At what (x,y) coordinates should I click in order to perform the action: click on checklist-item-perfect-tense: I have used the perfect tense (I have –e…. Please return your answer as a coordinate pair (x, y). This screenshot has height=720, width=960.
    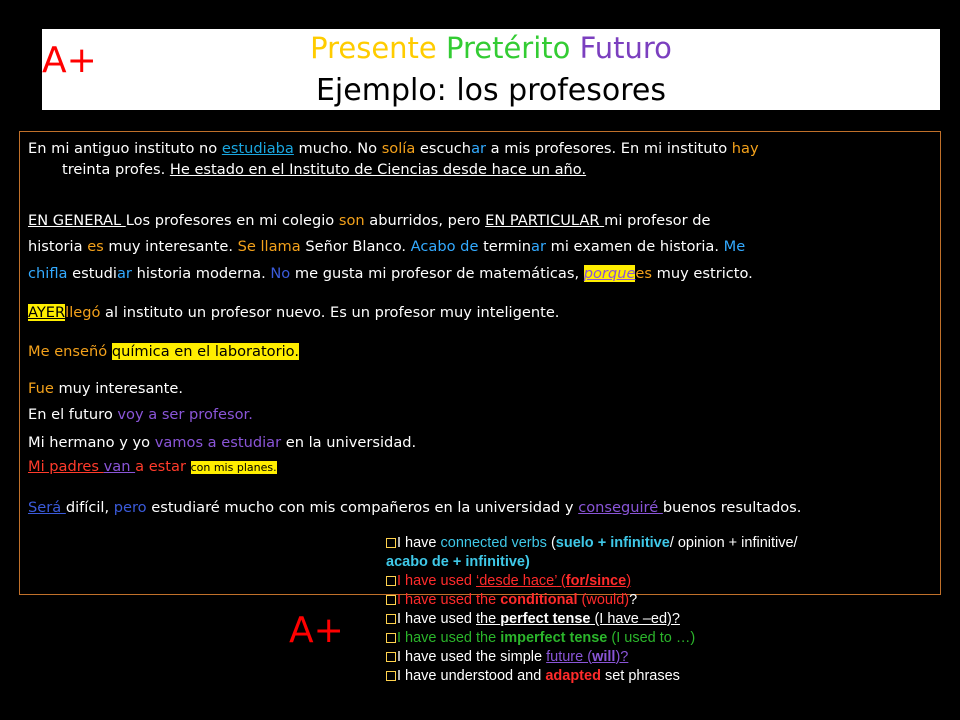
    Looking at the image, I should click on (666, 619).